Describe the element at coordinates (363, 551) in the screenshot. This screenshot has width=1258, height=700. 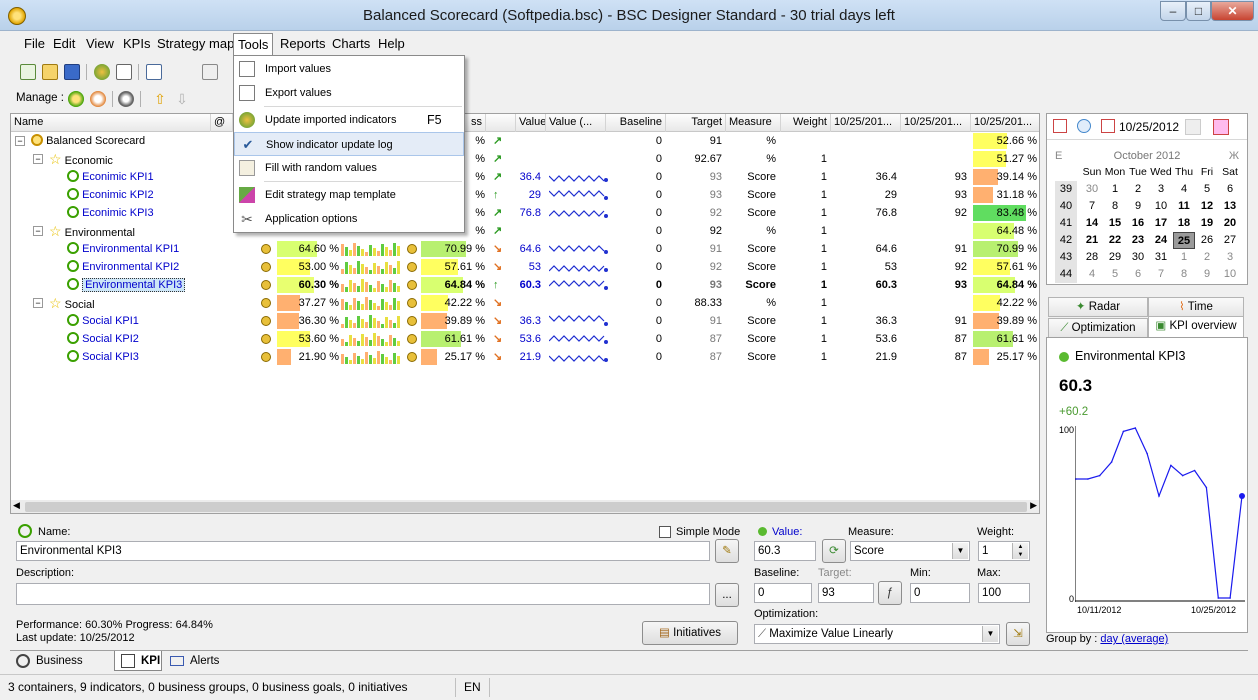
I see `name-input: Environmental KPI3` at that location.